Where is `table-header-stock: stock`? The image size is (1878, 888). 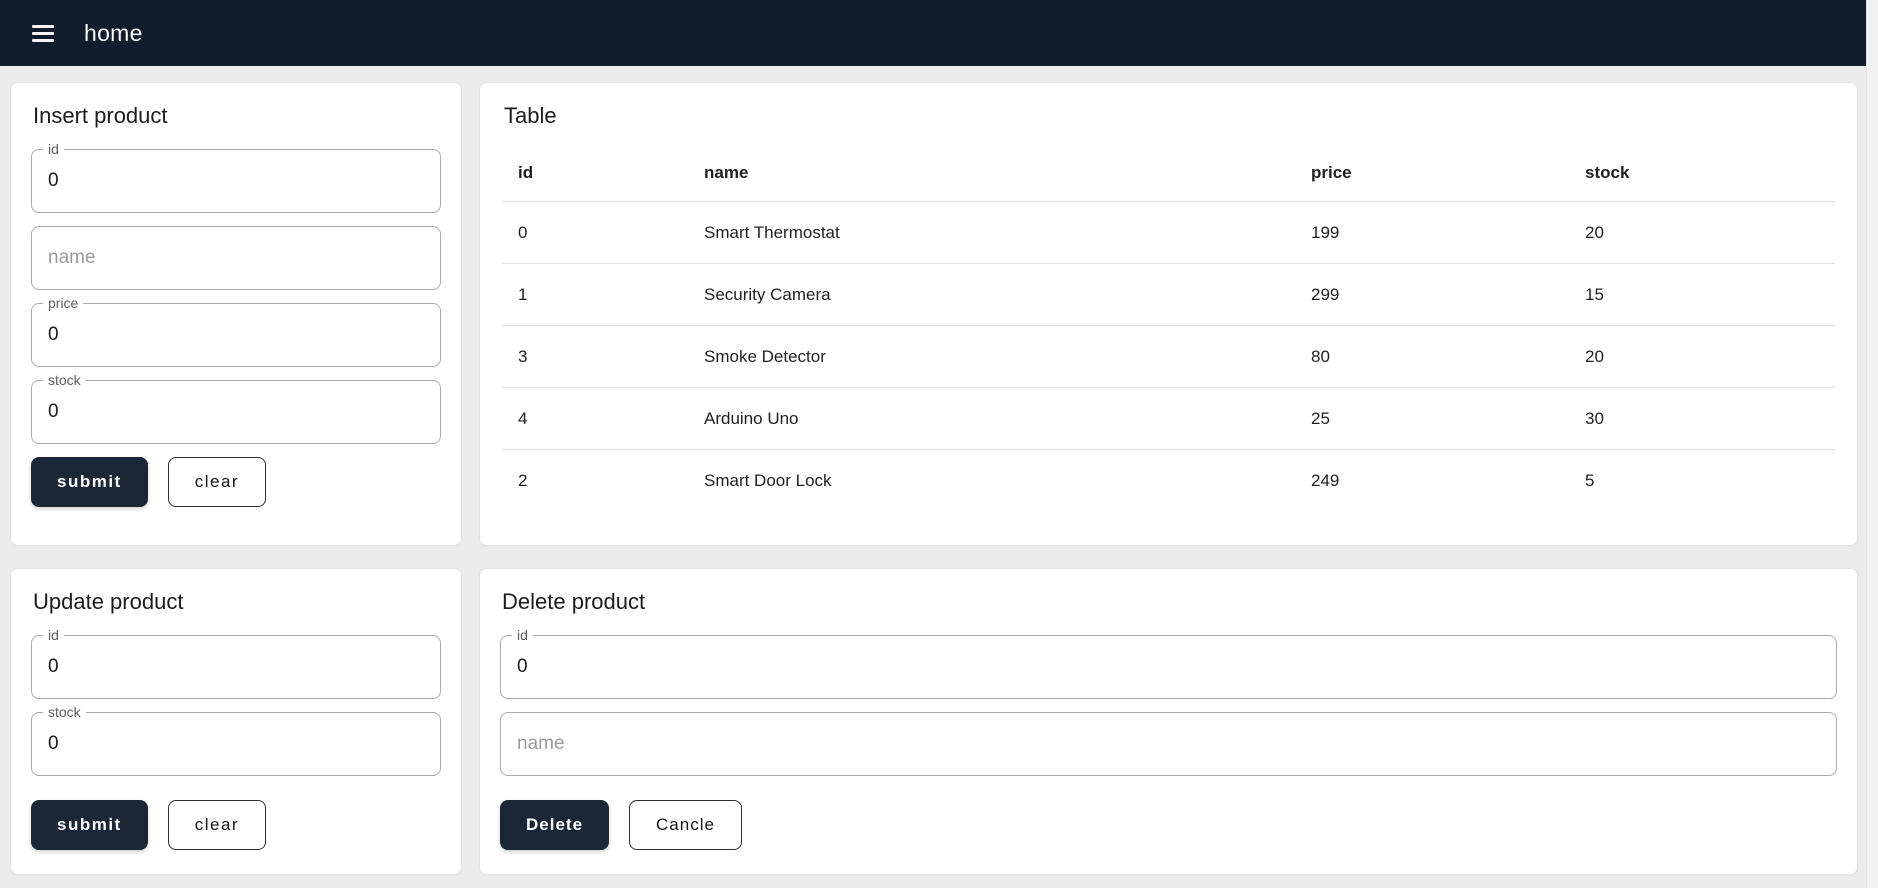
table-header-stock: stock is located at coordinates (1702, 175).